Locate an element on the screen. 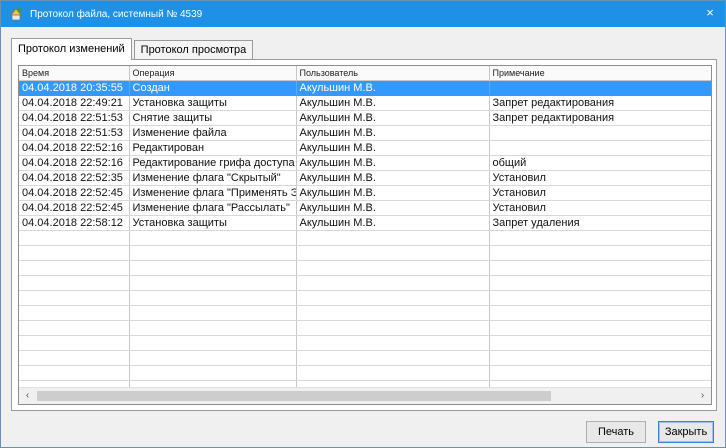  table-cell: Запрет редактирования is located at coordinates (600, 103).